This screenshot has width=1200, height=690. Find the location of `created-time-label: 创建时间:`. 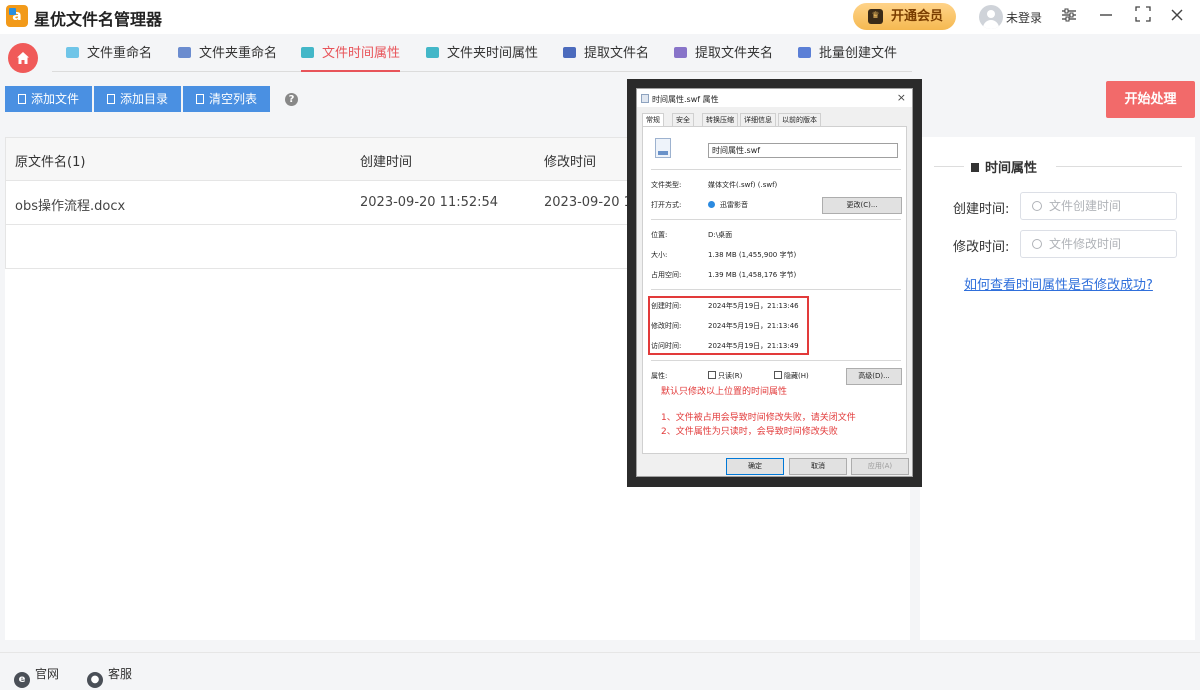

created-time-label: 创建时间: is located at coordinates (981, 209).